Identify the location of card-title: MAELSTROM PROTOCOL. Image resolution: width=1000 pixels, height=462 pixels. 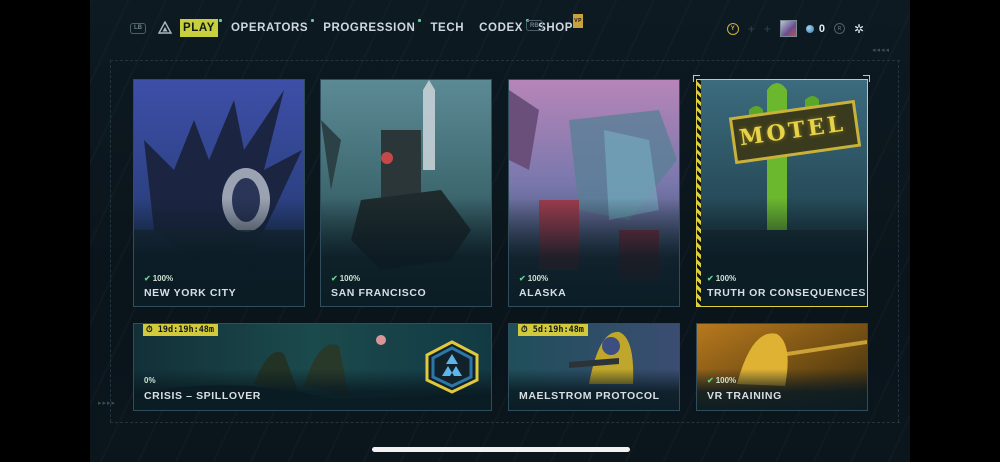
(589, 396).